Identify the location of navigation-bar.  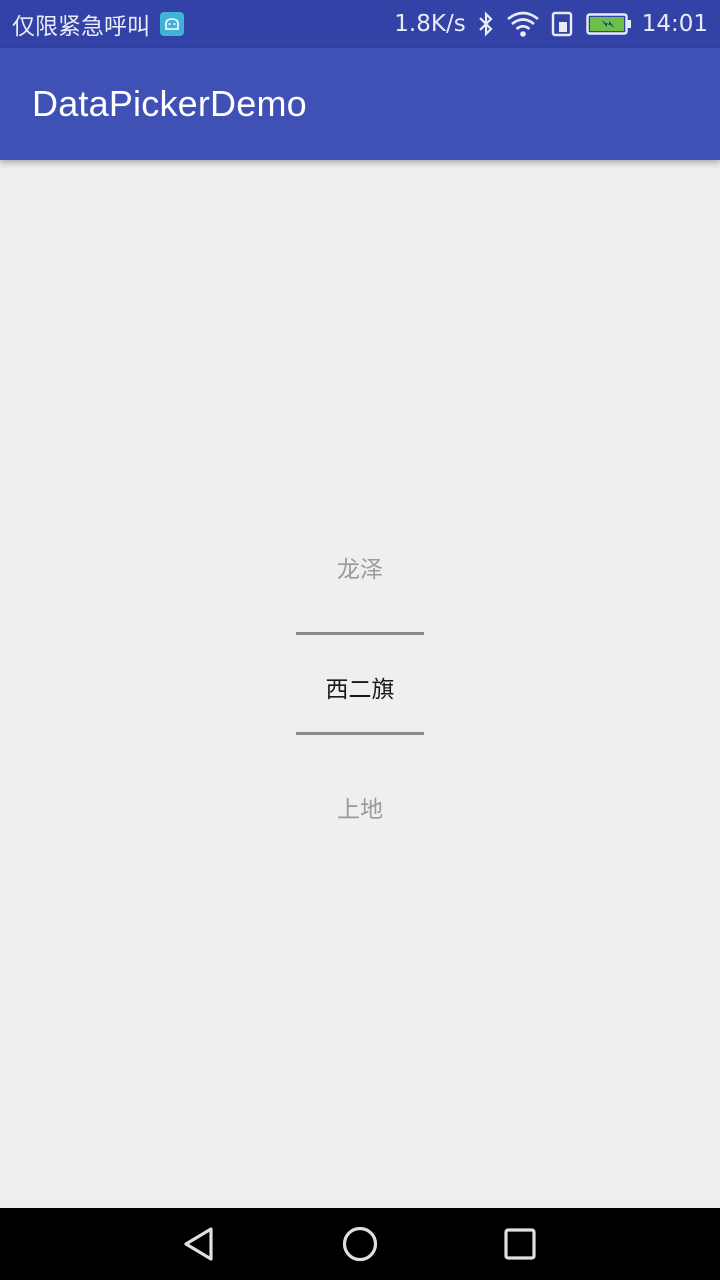
(360, 1244).